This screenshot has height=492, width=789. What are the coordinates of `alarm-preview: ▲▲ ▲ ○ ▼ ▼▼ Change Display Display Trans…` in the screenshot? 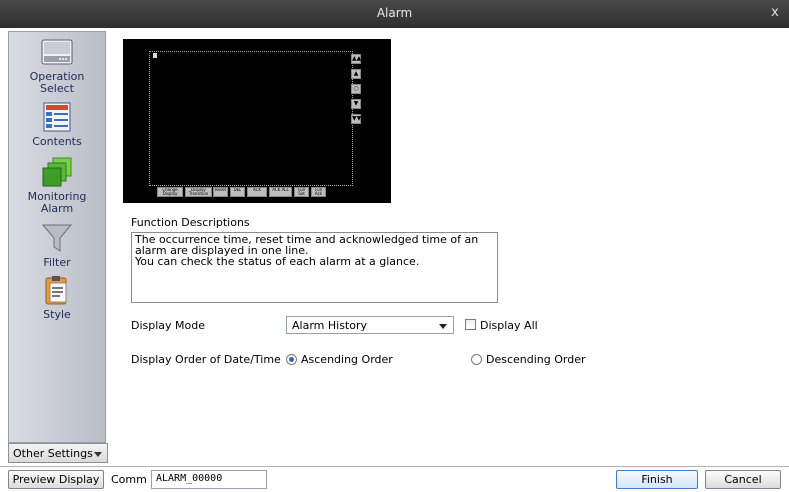 It's located at (257, 121).